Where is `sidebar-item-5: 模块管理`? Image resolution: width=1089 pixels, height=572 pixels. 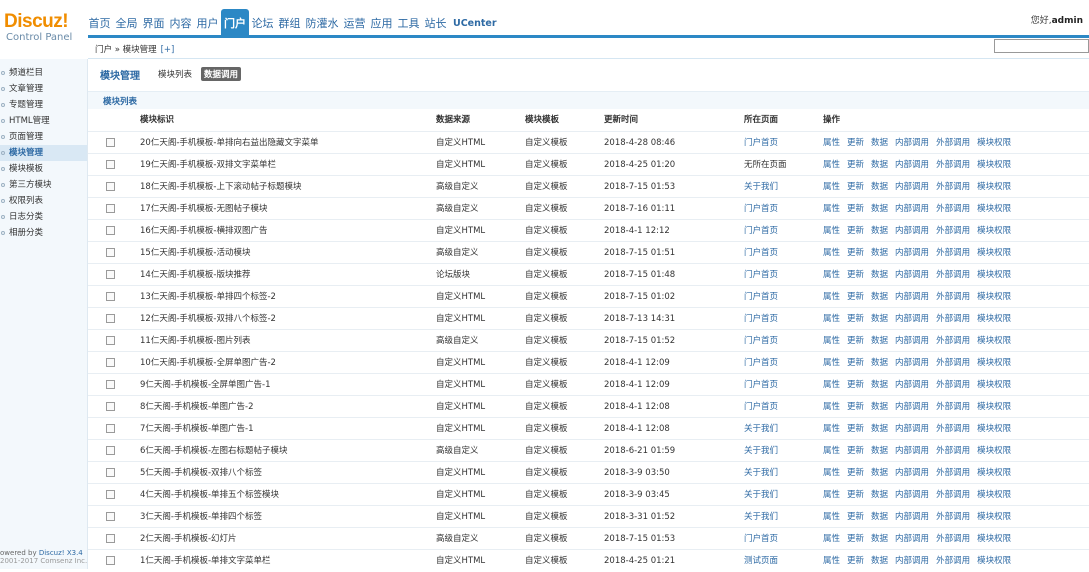
sidebar-item-5: 模块管理 is located at coordinates (43, 153).